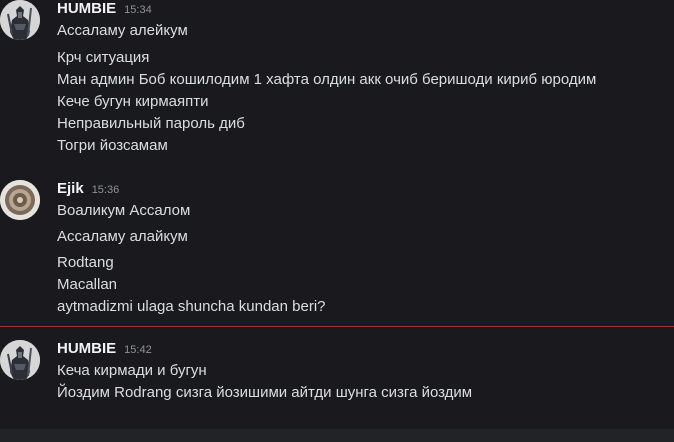  Describe the element at coordinates (112, 145) in the screenshot. I see `message-text: Тогри йозсамам` at that location.